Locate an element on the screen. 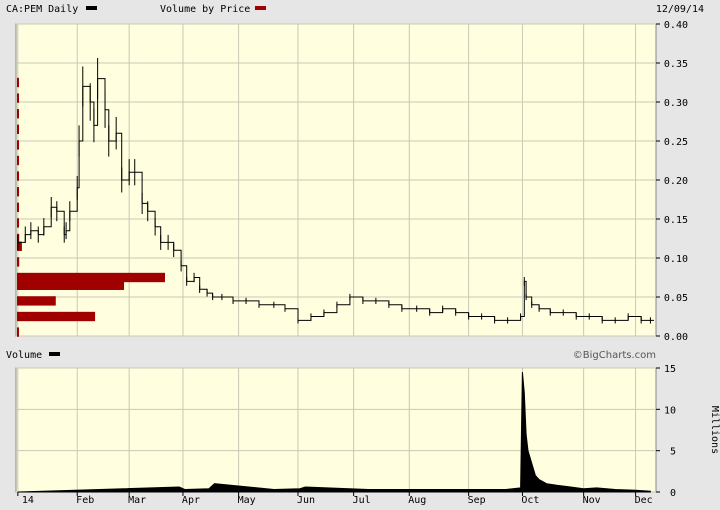 Image resolution: width=720 pixels, height=510 pixels. volume-by-price-label: Volume by Price is located at coordinates (205, 9).